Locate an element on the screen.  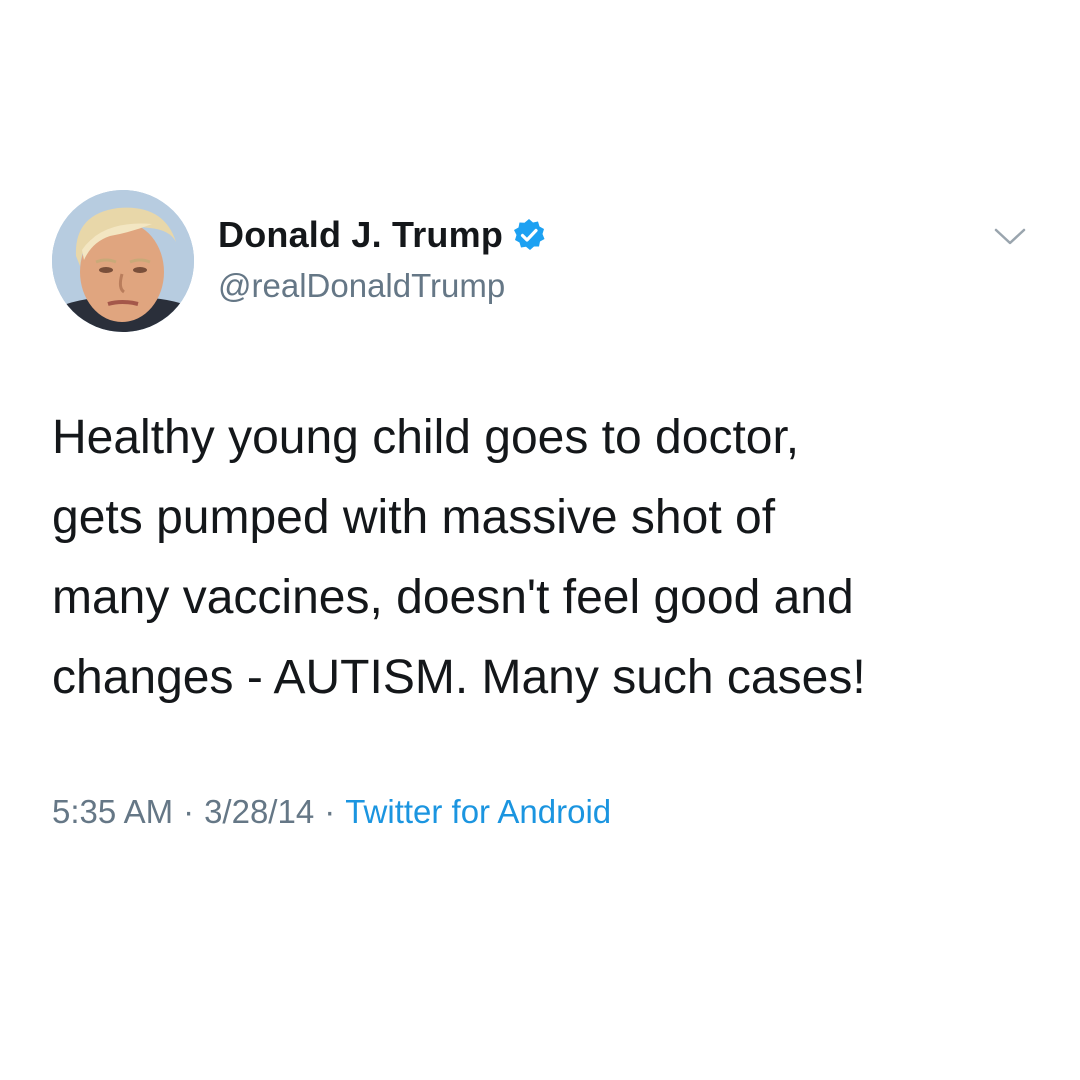
avatar-image is located at coordinates (123, 261).